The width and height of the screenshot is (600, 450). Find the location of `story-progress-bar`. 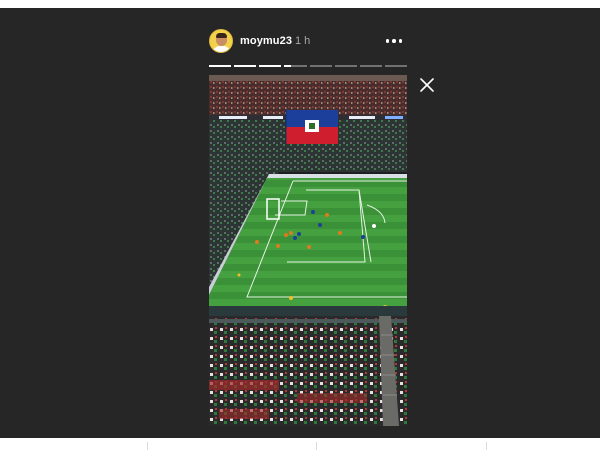

story-progress-bar is located at coordinates (308, 66).